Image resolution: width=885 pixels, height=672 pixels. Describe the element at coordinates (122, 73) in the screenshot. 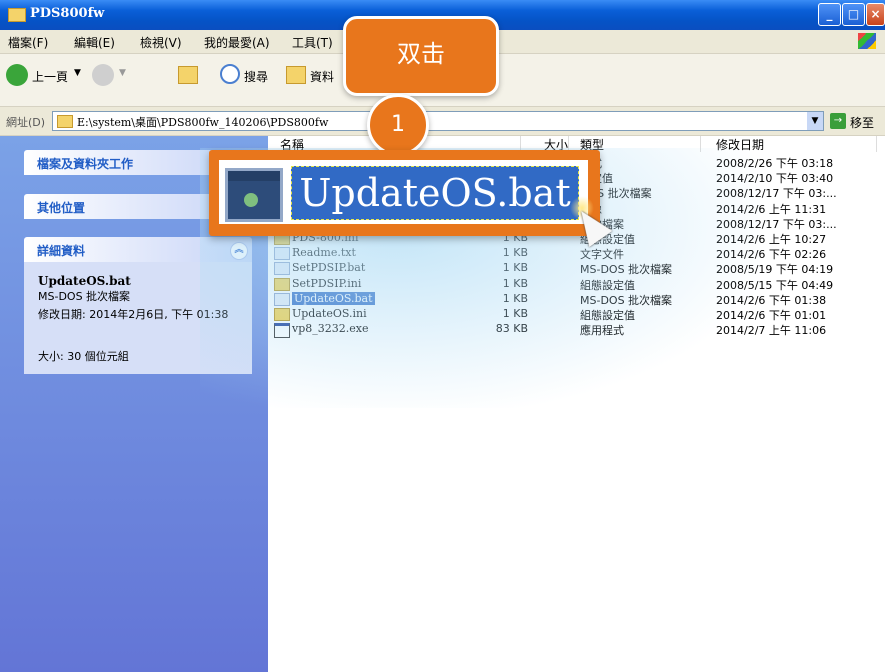

I see `forward-dropdown-icon: ▼` at that location.